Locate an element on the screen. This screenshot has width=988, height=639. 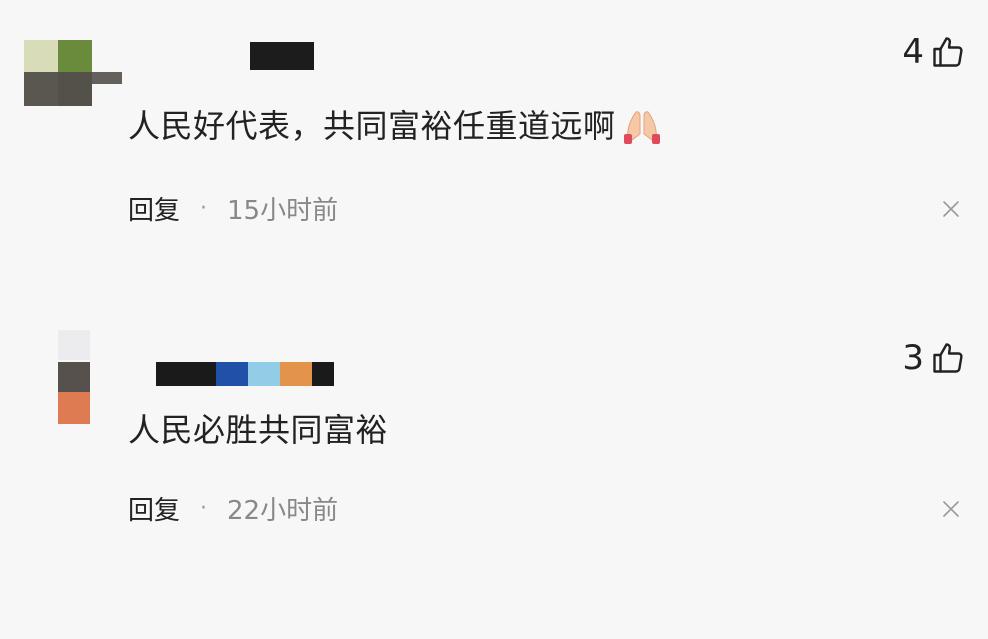
comment-meta: 回复 · 15小时前 is located at coordinates (233, 208).